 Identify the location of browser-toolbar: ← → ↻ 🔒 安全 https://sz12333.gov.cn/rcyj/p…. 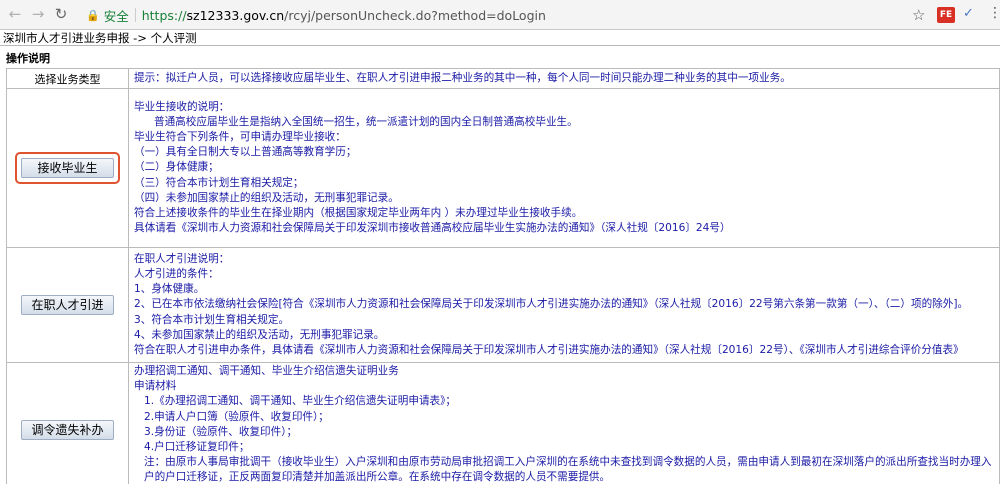
(500, 15).